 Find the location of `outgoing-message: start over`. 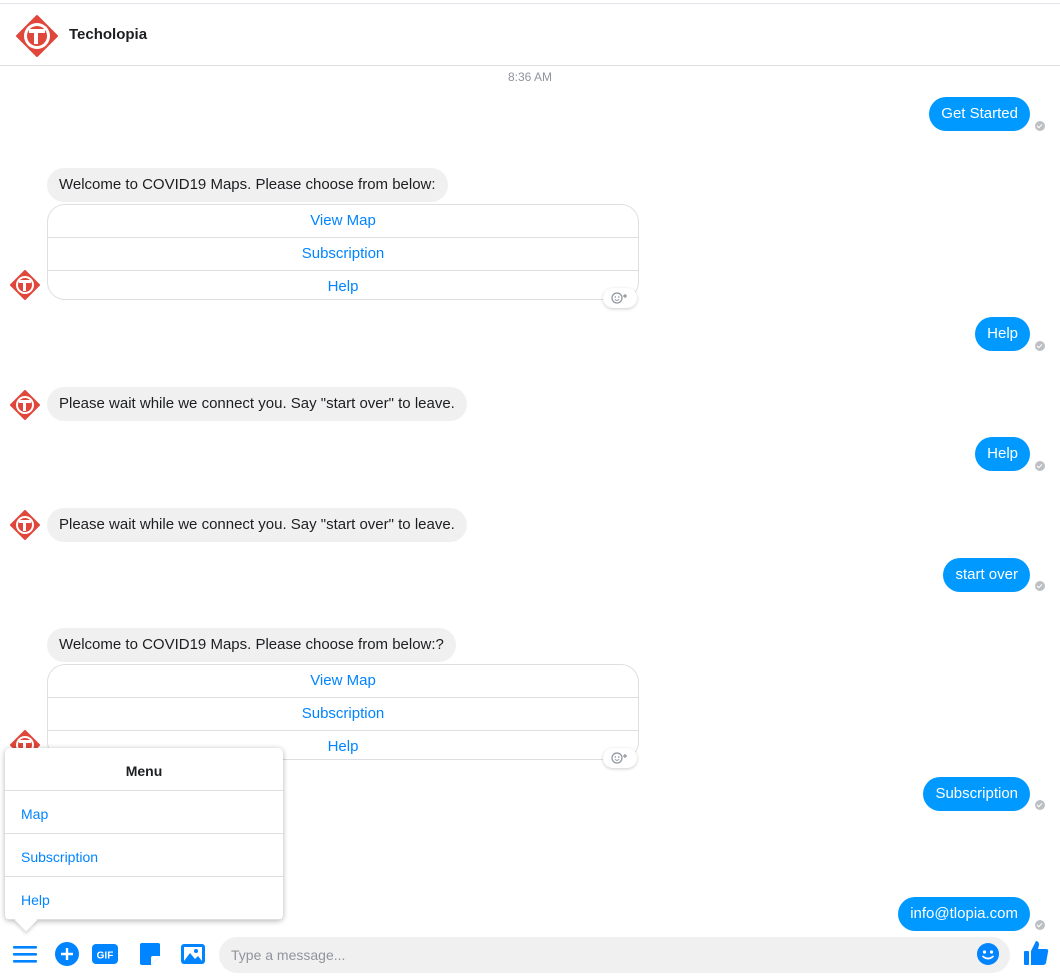

outgoing-message: start over is located at coordinates (986, 575).